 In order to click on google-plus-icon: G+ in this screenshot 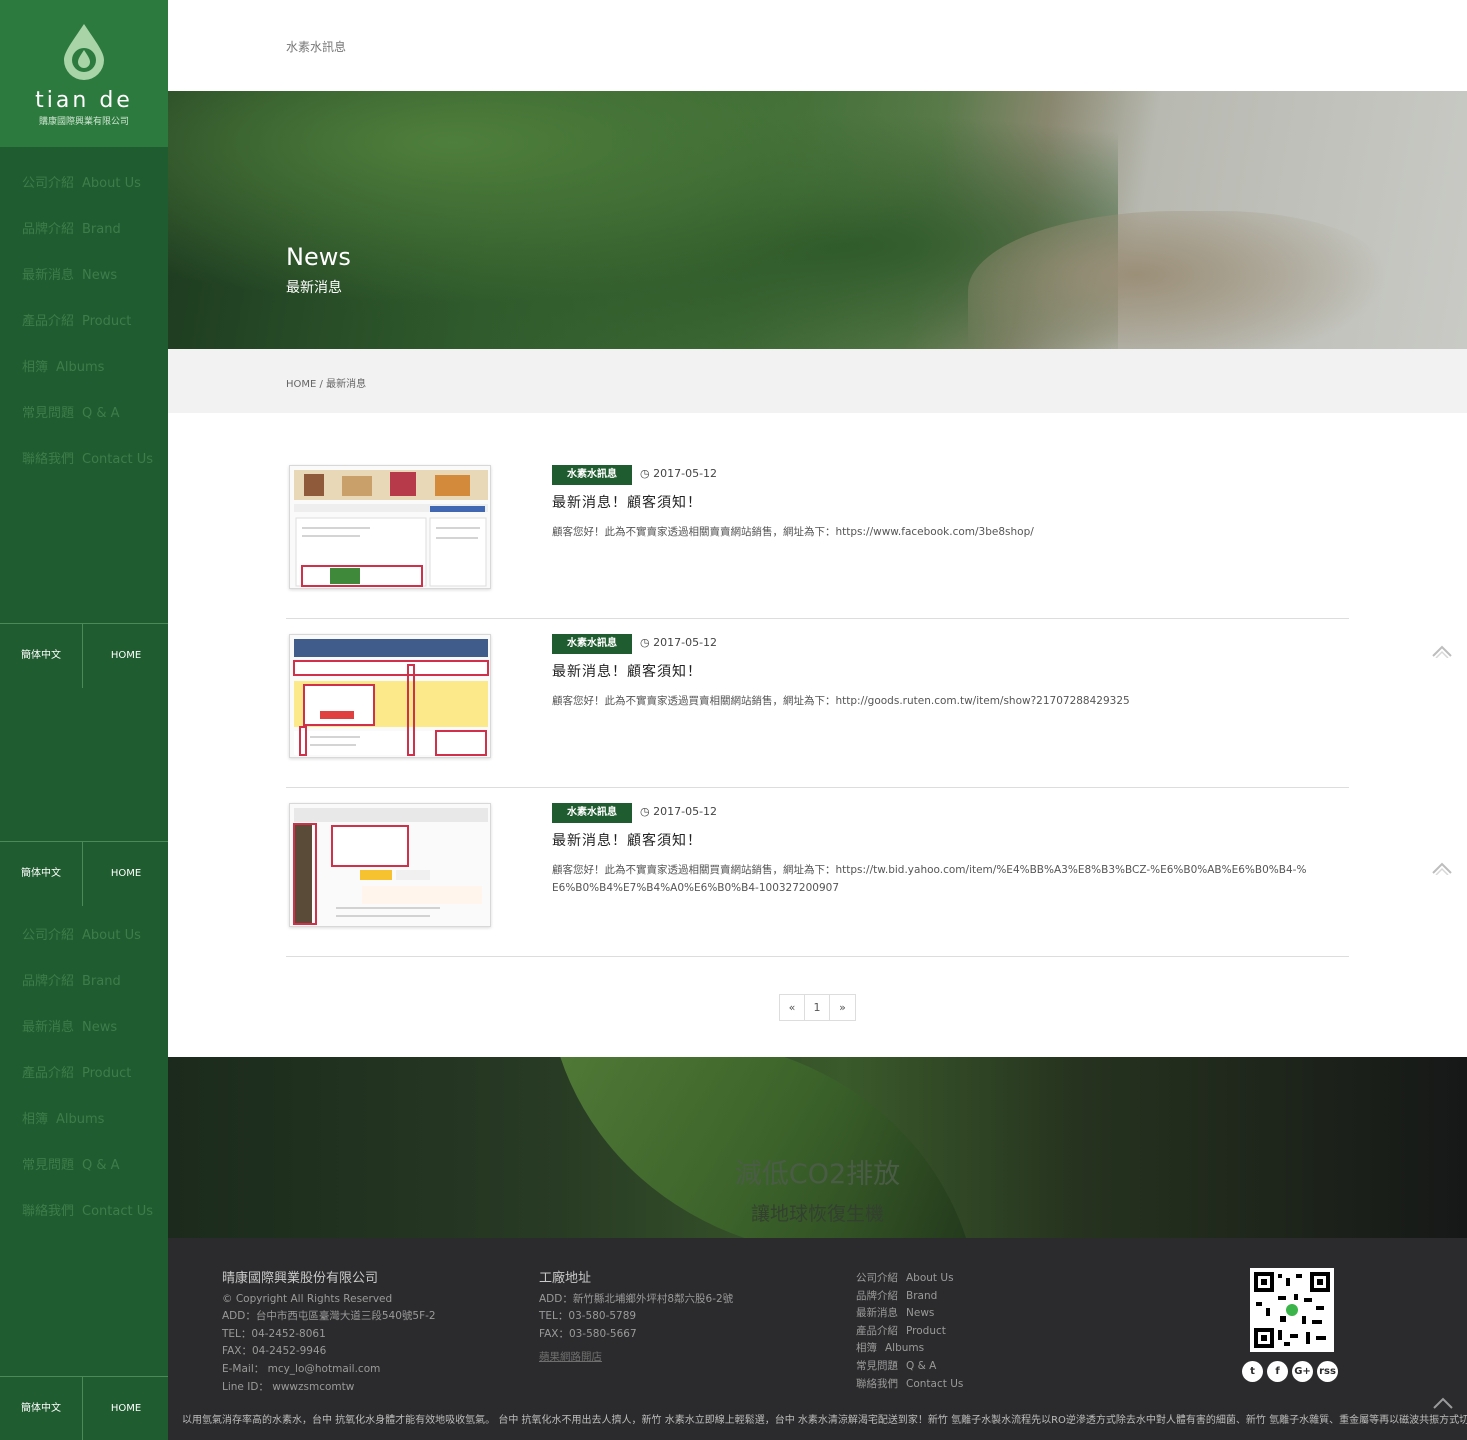, I will do `click(1302, 1371)`.